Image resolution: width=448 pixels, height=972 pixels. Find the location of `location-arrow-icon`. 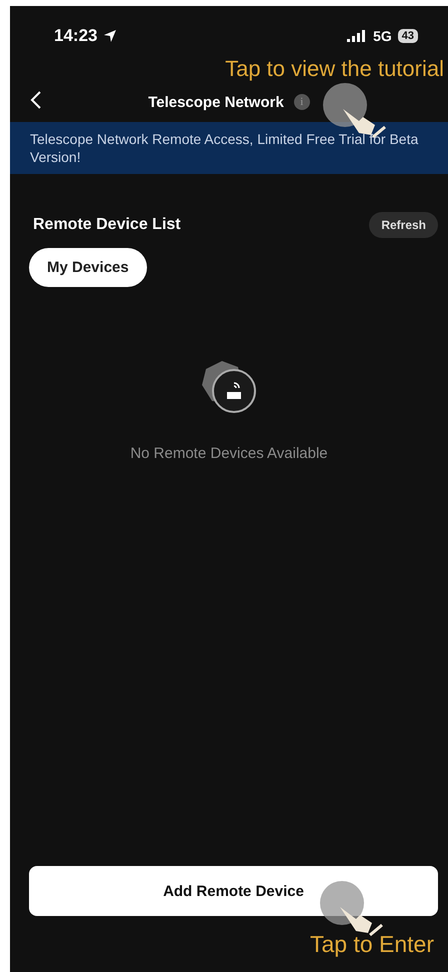

location-arrow-icon is located at coordinates (110, 36).